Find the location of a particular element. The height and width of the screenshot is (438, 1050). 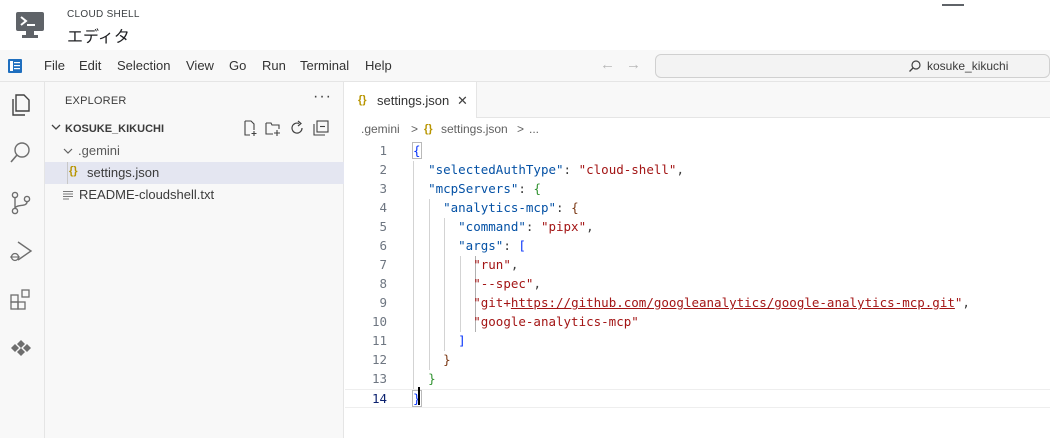

line-number: 12 is located at coordinates (379, 359).